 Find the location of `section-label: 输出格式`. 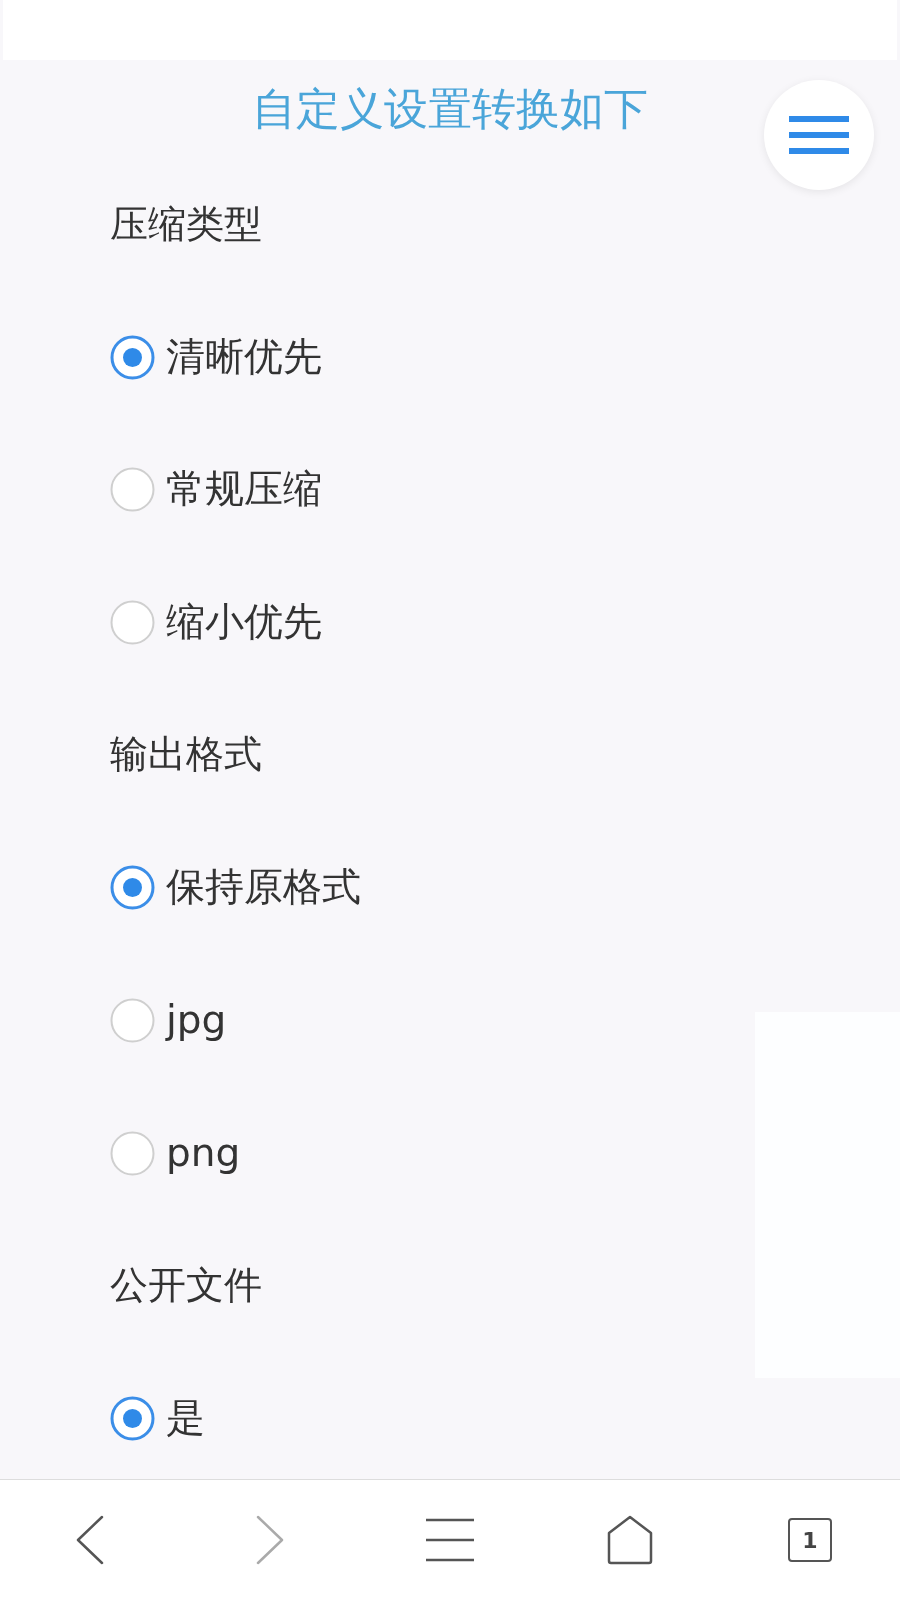

section-label: 输出格式 is located at coordinates (186, 755).